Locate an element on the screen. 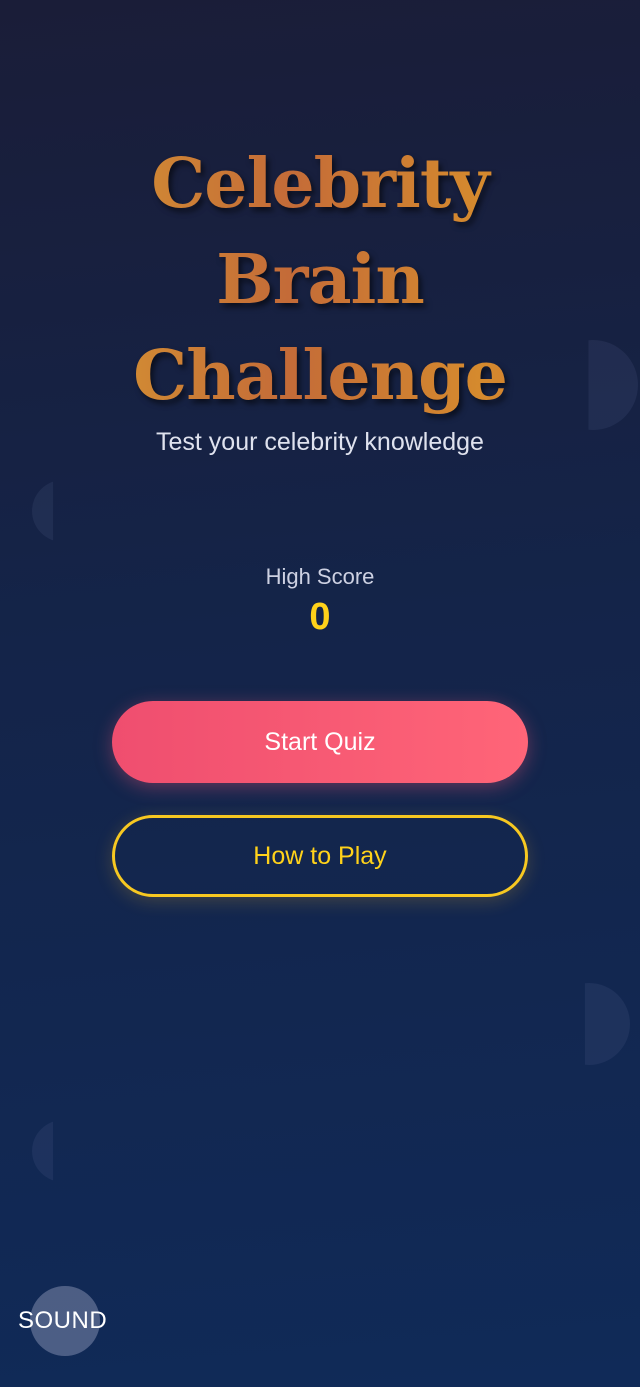 The width and height of the screenshot is (640, 1387). start-quiz-button: Start Quiz is located at coordinates (320, 742).